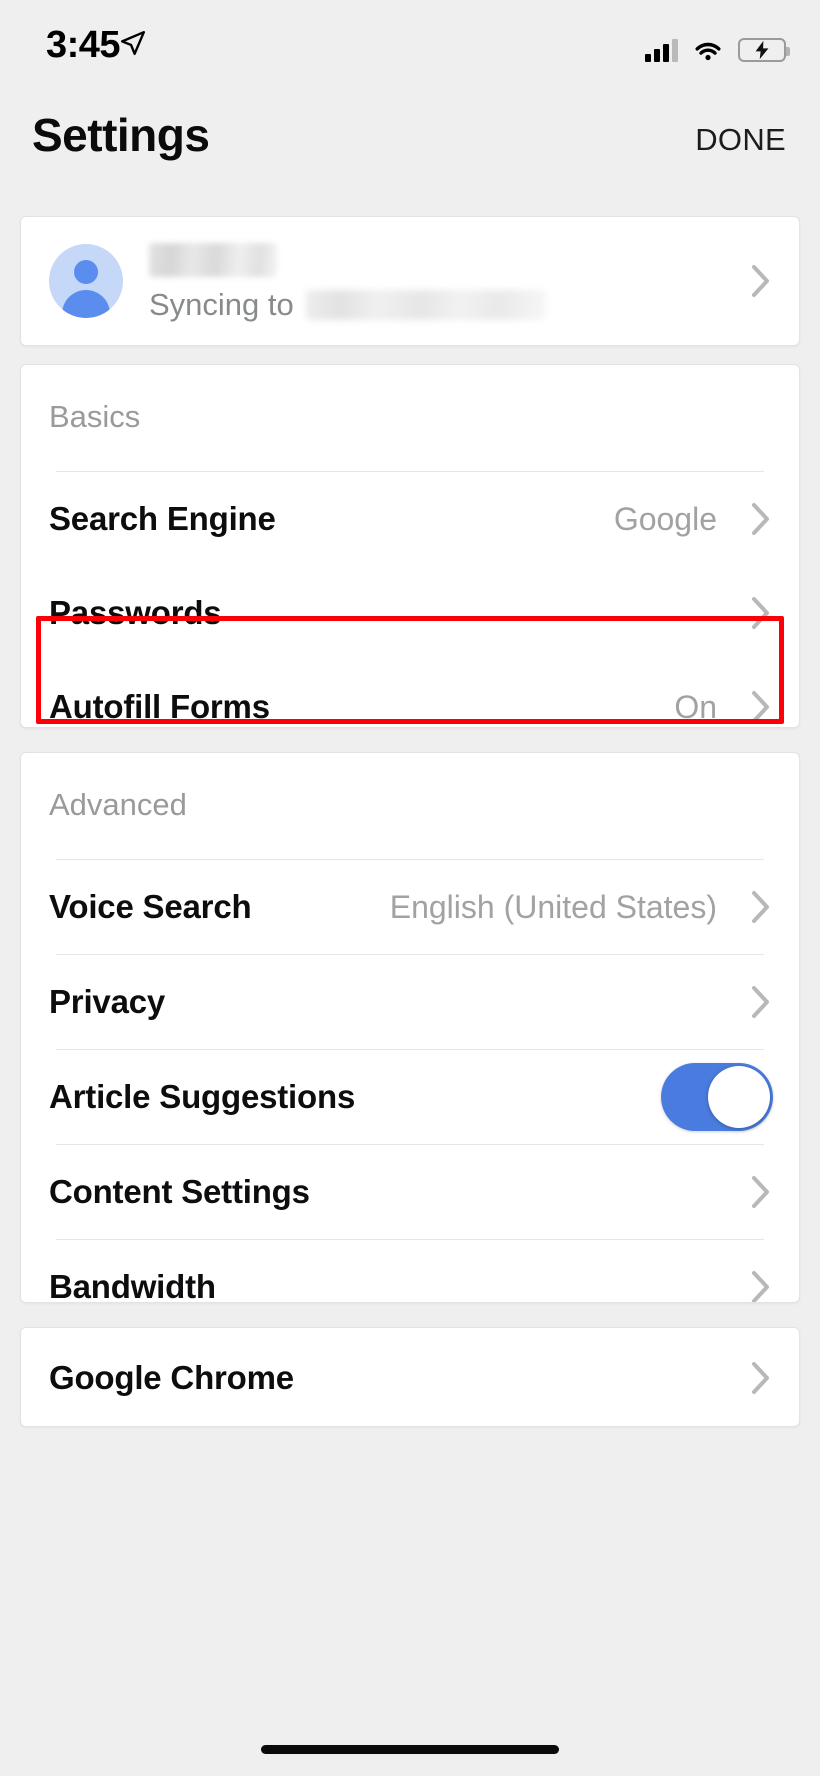 The image size is (820, 1776). What do you see at coordinates (410, 46) in the screenshot?
I see `status-bar: 3:45` at bounding box center [410, 46].